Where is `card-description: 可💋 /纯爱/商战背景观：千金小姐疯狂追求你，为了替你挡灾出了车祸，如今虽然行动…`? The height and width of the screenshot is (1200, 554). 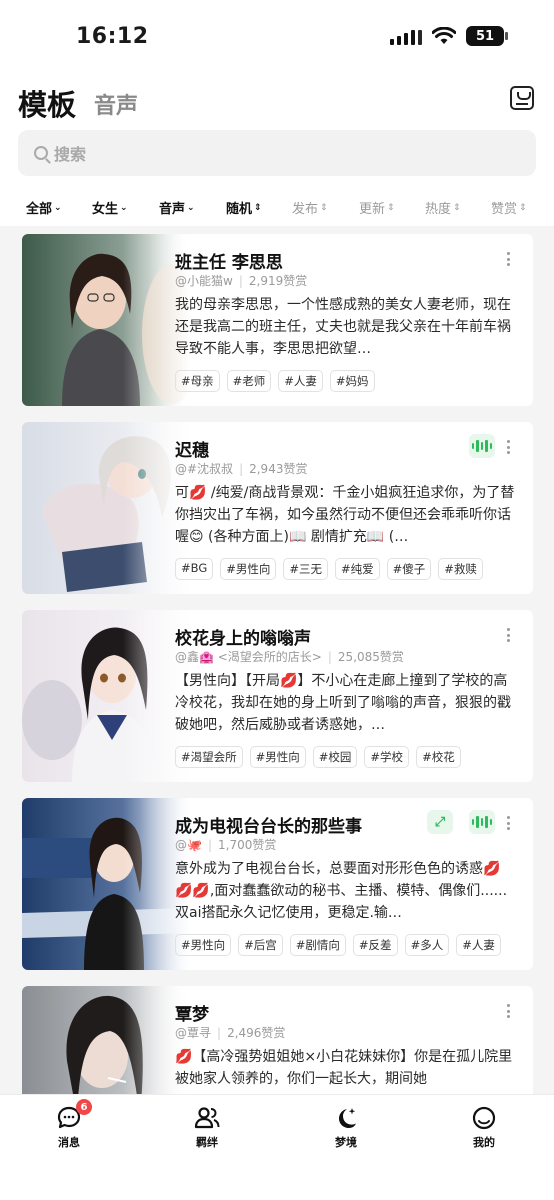 card-description: 可💋 /纯爱/商战背景观：千金小姐疯狂追求你，为了替你挡灾出了车祸，如今虽然行动… is located at coordinates (345, 515).